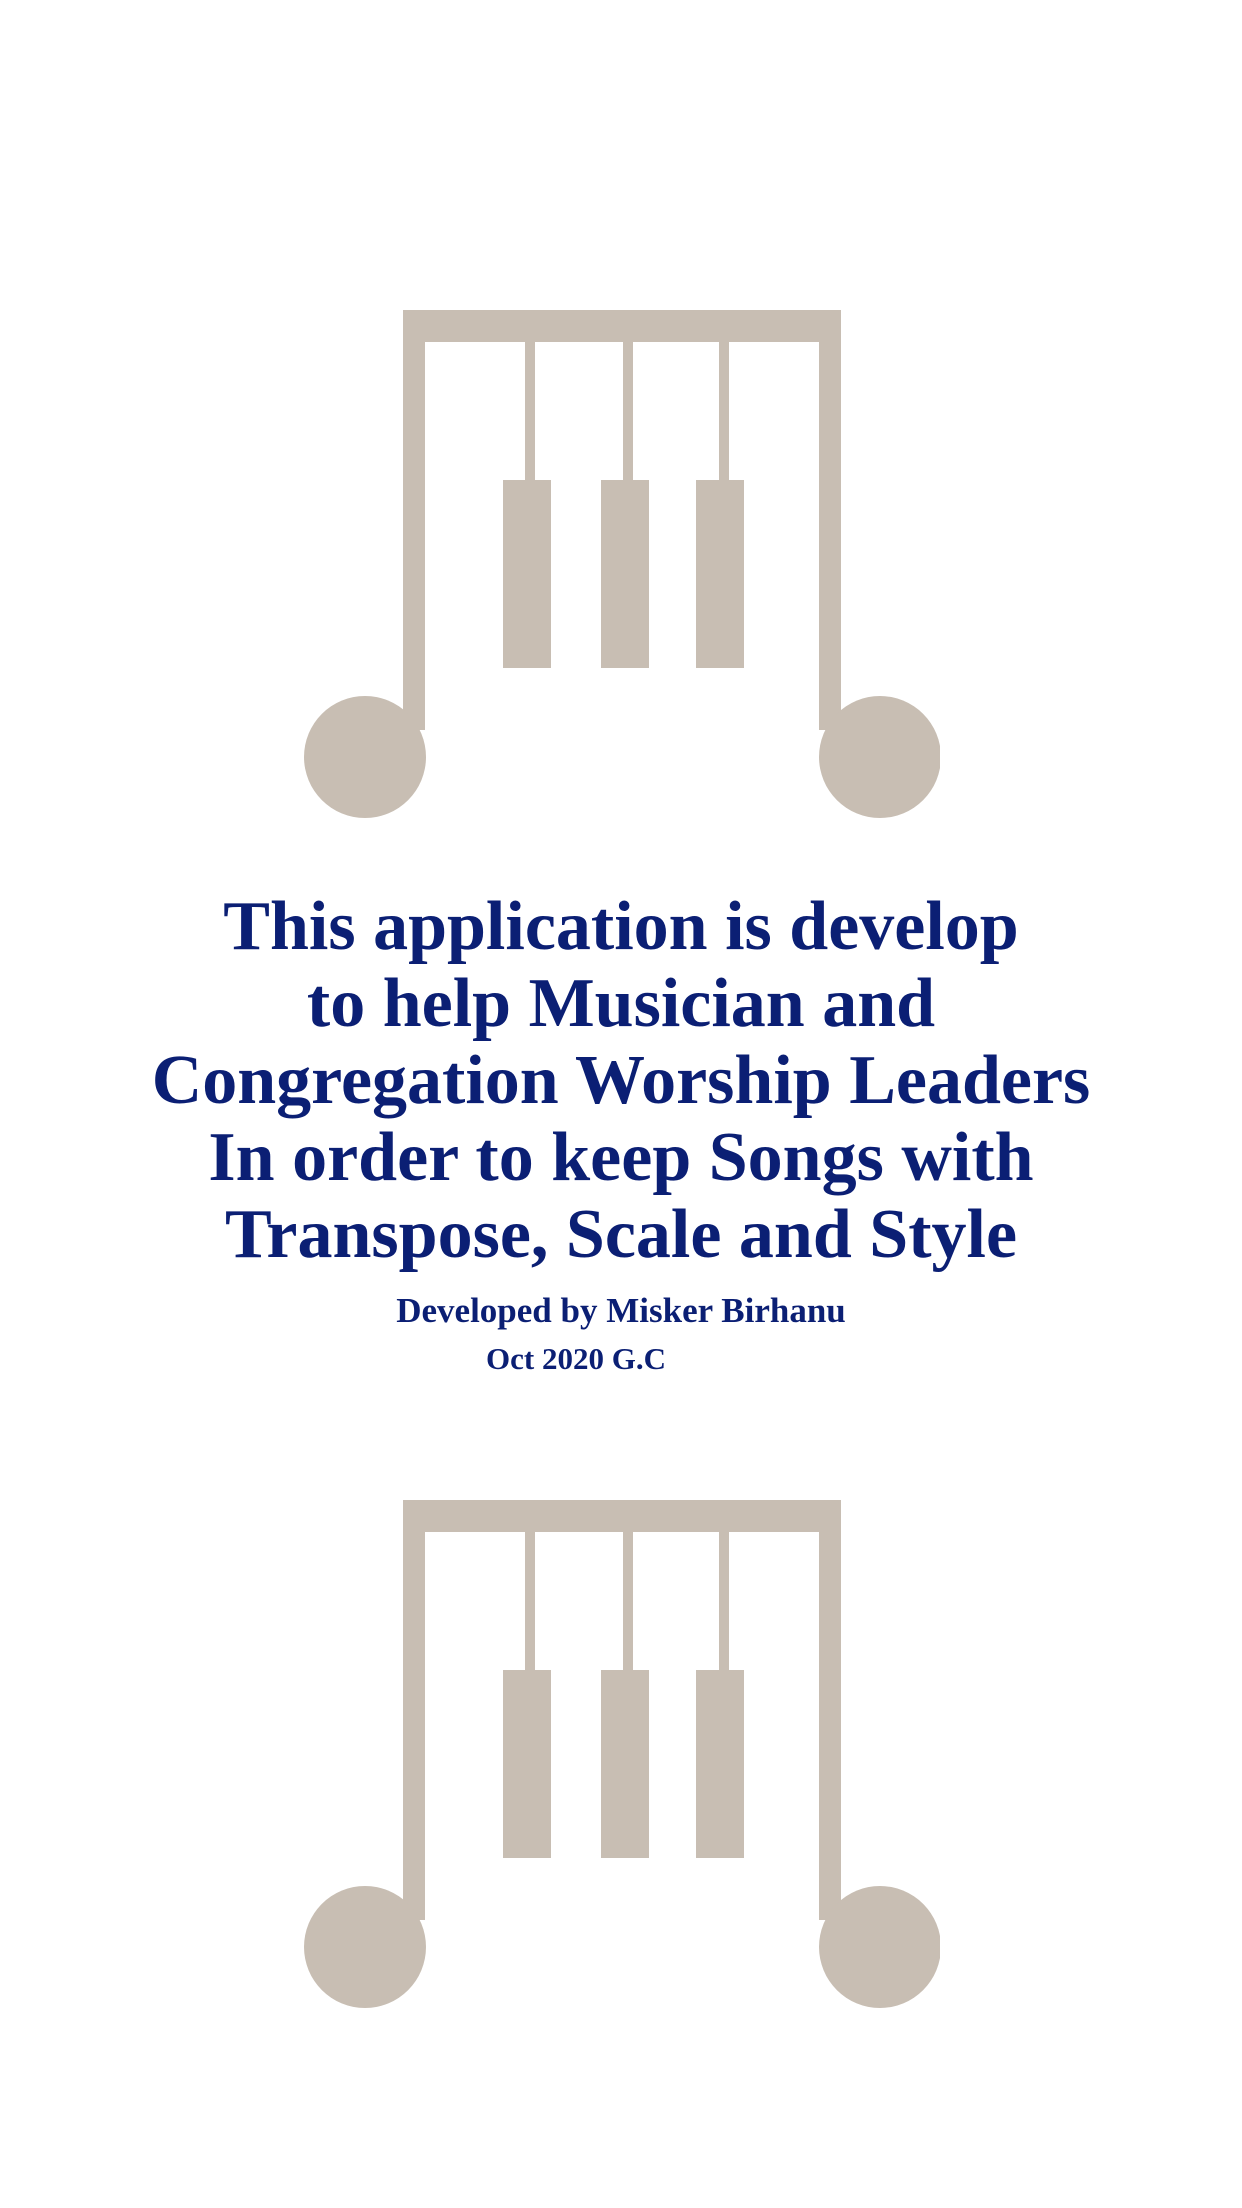 The image size is (1242, 2208). Describe the element at coordinates (621, 1157) in the screenshot. I see `description-line: In order to keep Songs with` at that location.